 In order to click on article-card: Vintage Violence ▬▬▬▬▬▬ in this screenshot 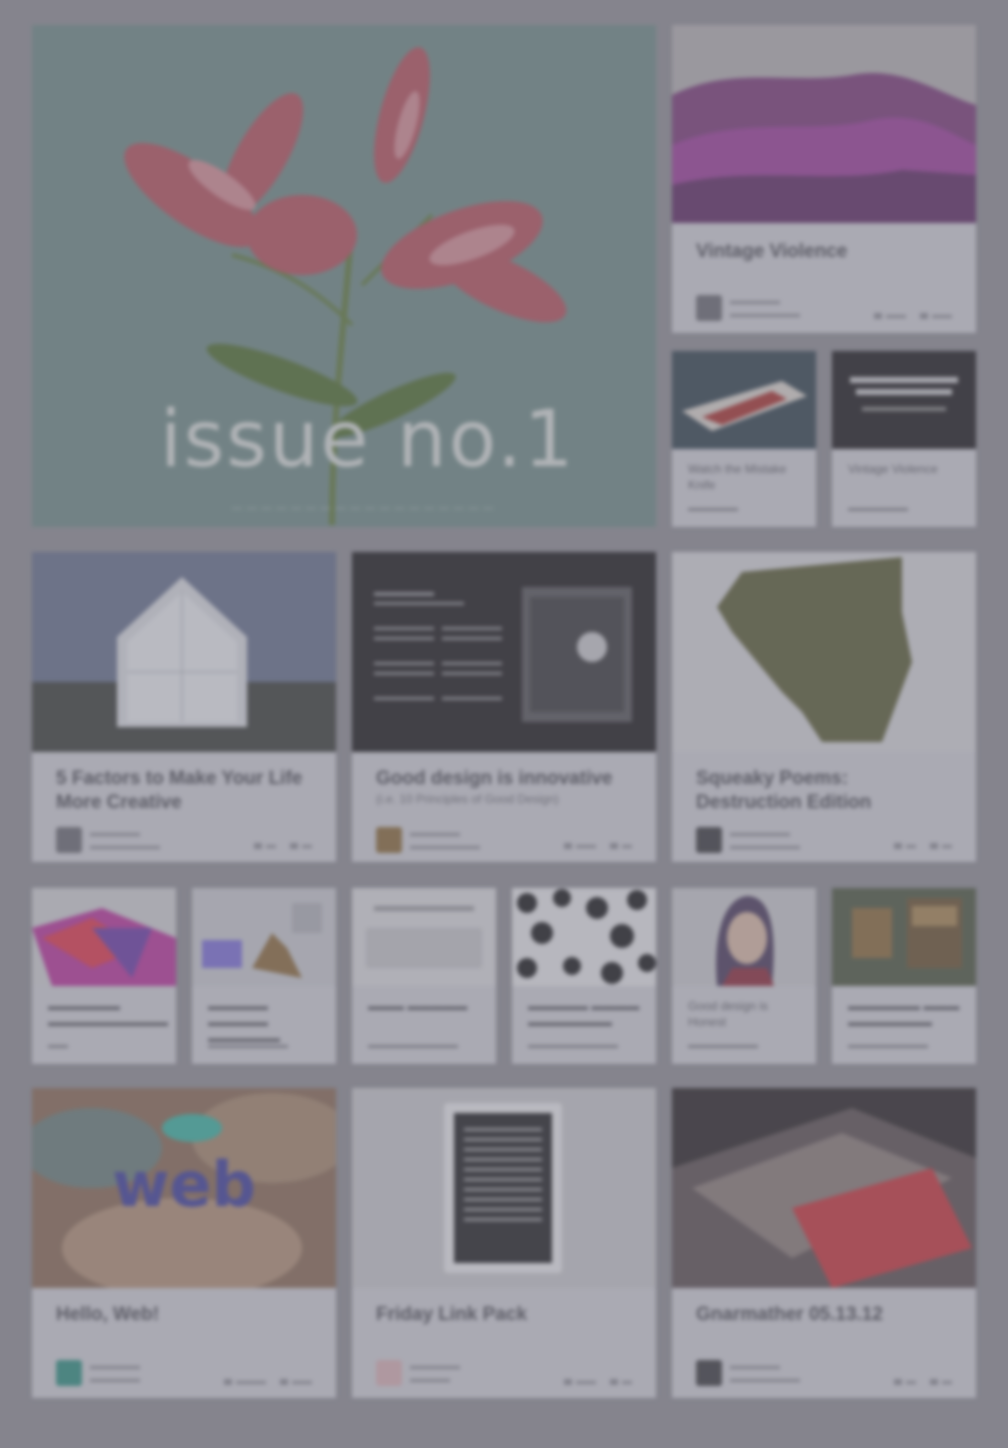, I will do `click(904, 439)`.